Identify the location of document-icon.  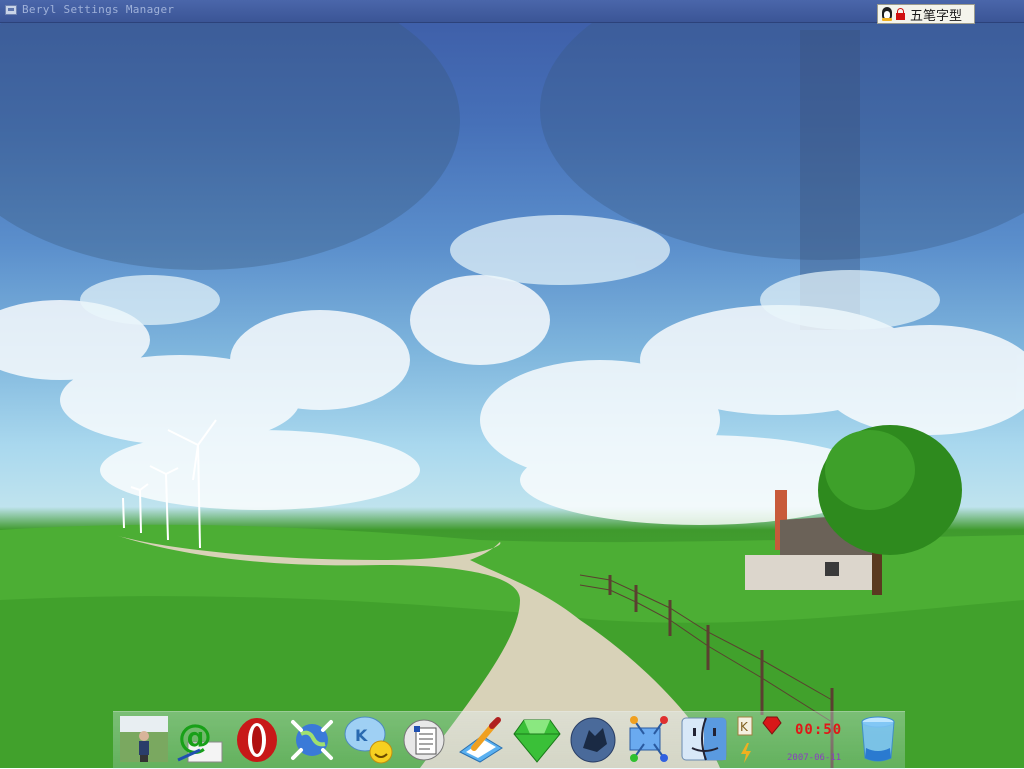
(425, 739).